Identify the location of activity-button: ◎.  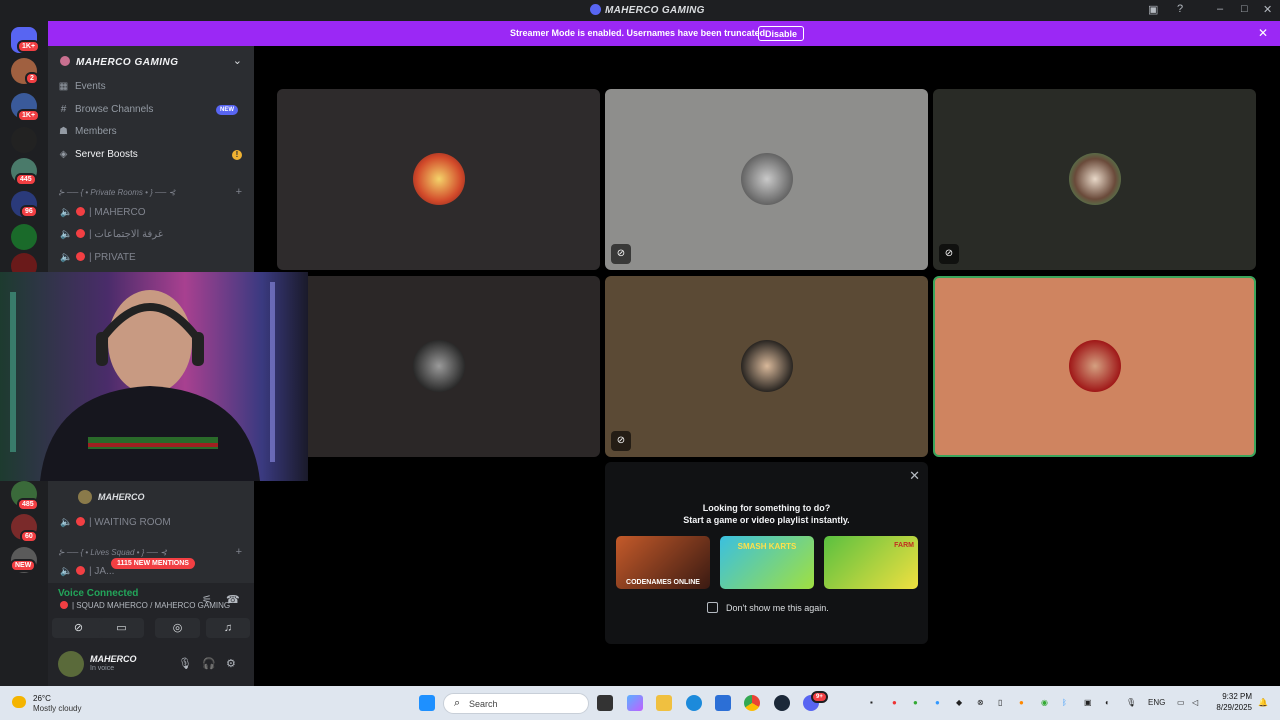
(177, 628).